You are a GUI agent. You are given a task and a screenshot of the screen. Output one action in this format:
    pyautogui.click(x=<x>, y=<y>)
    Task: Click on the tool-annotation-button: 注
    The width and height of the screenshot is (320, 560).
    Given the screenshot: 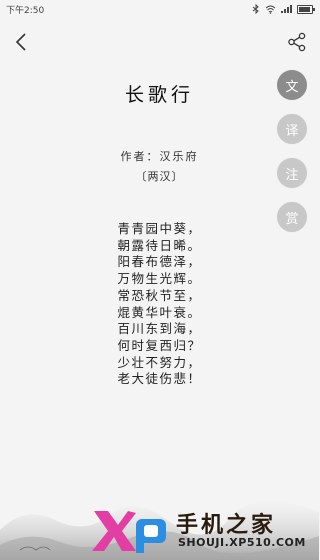 What is the action you would take?
    pyautogui.click(x=292, y=173)
    